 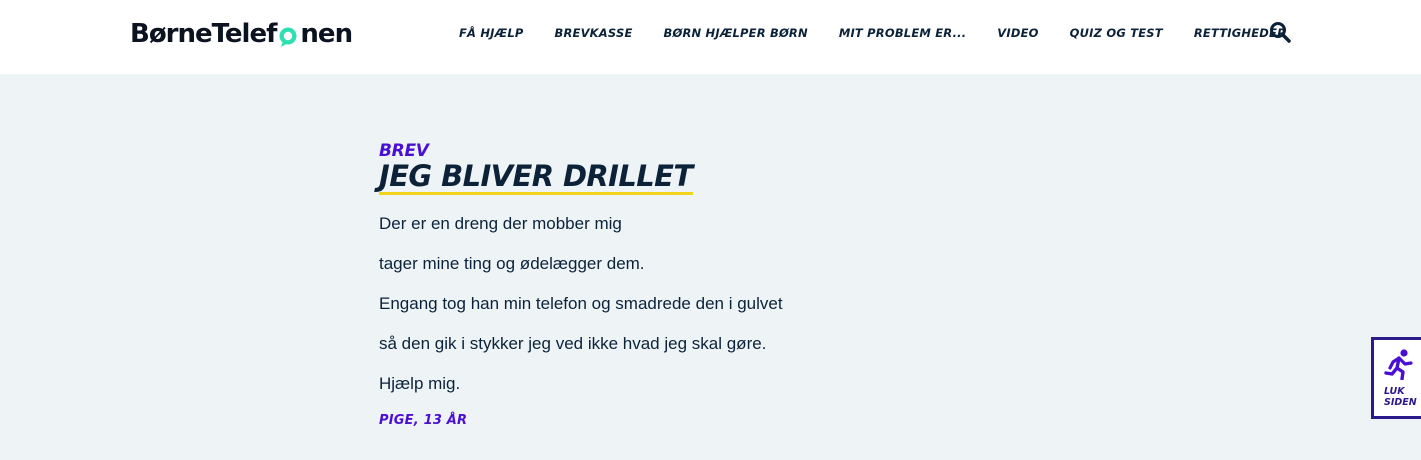 I want to click on nav-item-brevkasse: BREVKASSE, so click(x=594, y=33).